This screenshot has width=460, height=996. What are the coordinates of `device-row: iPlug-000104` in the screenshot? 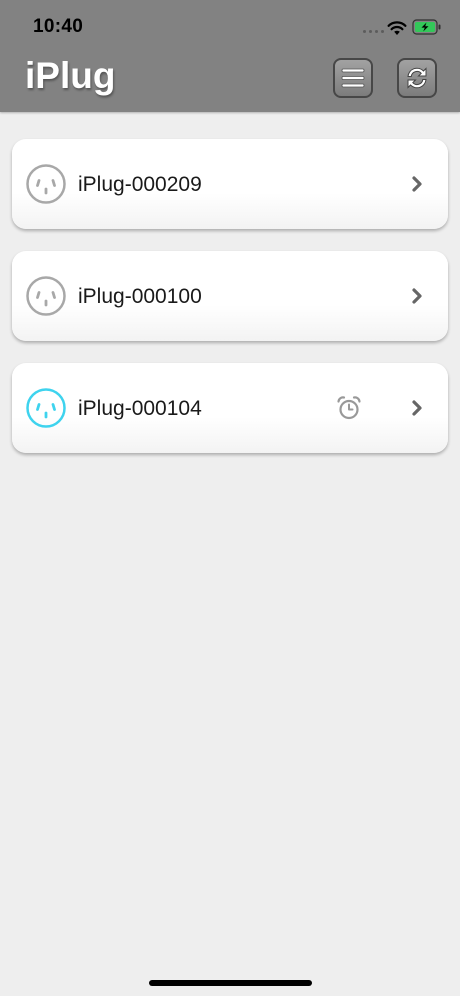 It's located at (230, 408).